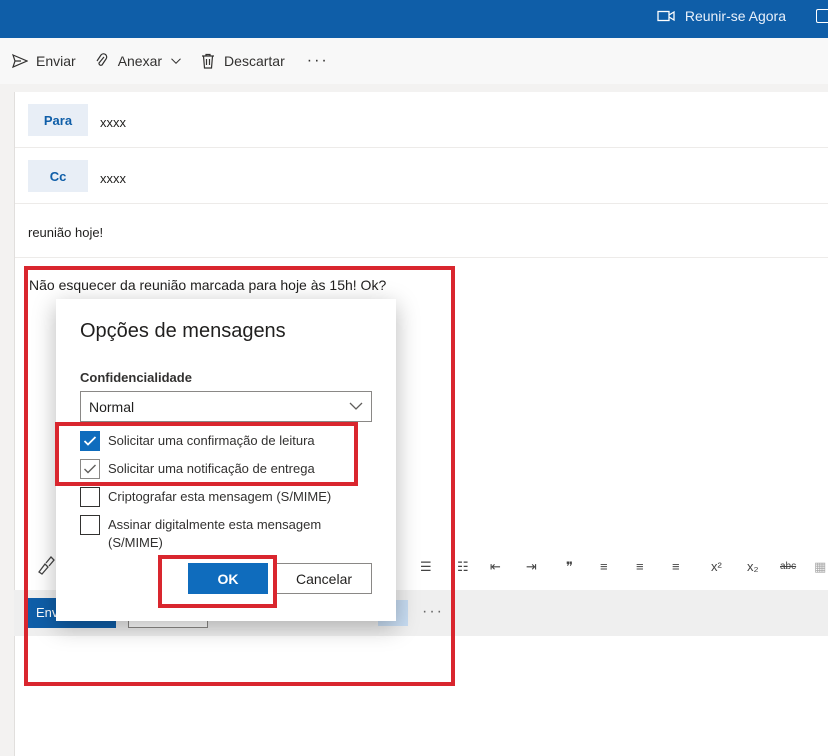 The width and height of the screenshot is (828, 756). What do you see at coordinates (324, 578) in the screenshot?
I see `cancel-button: Cancelar` at bounding box center [324, 578].